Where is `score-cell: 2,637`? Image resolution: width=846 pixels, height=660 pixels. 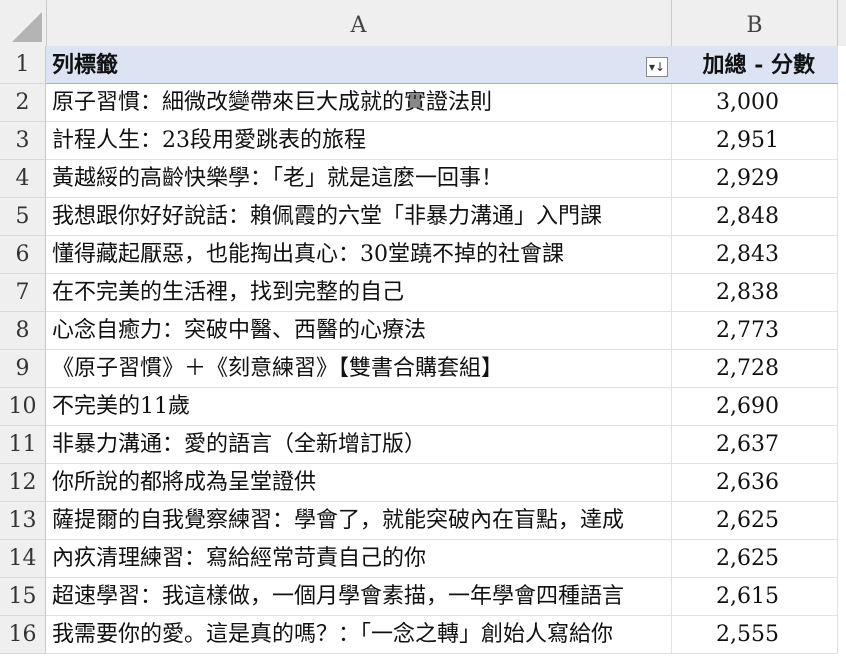
score-cell: 2,637 is located at coordinates (755, 444).